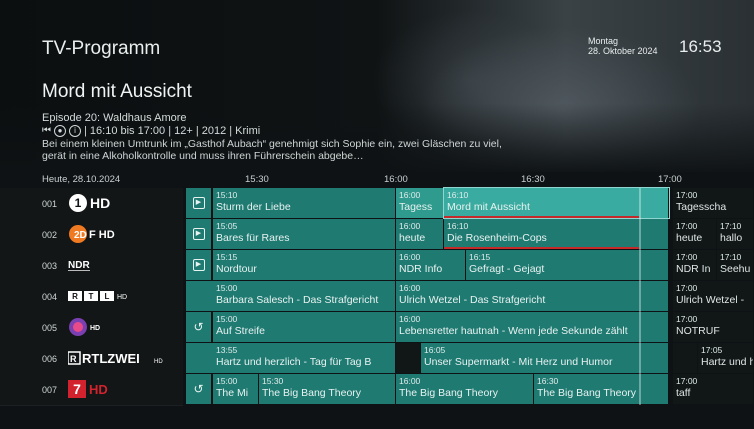 This screenshot has height=429, width=754. What do you see at coordinates (97, 296) in the screenshot?
I see `rtl-logo: R T L HD` at bounding box center [97, 296].